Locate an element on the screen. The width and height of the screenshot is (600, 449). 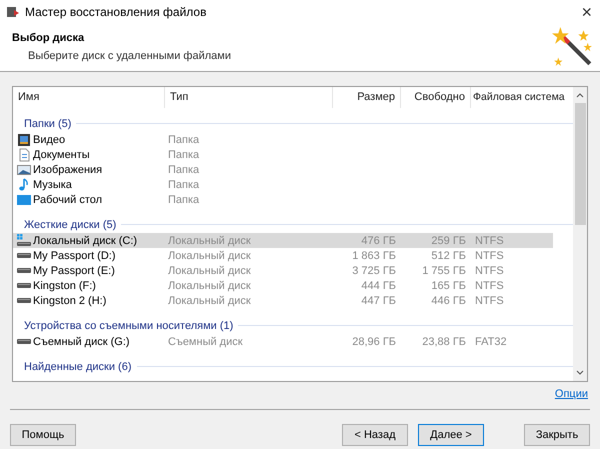
group-header: Папки (5) is located at coordinates (48, 124).